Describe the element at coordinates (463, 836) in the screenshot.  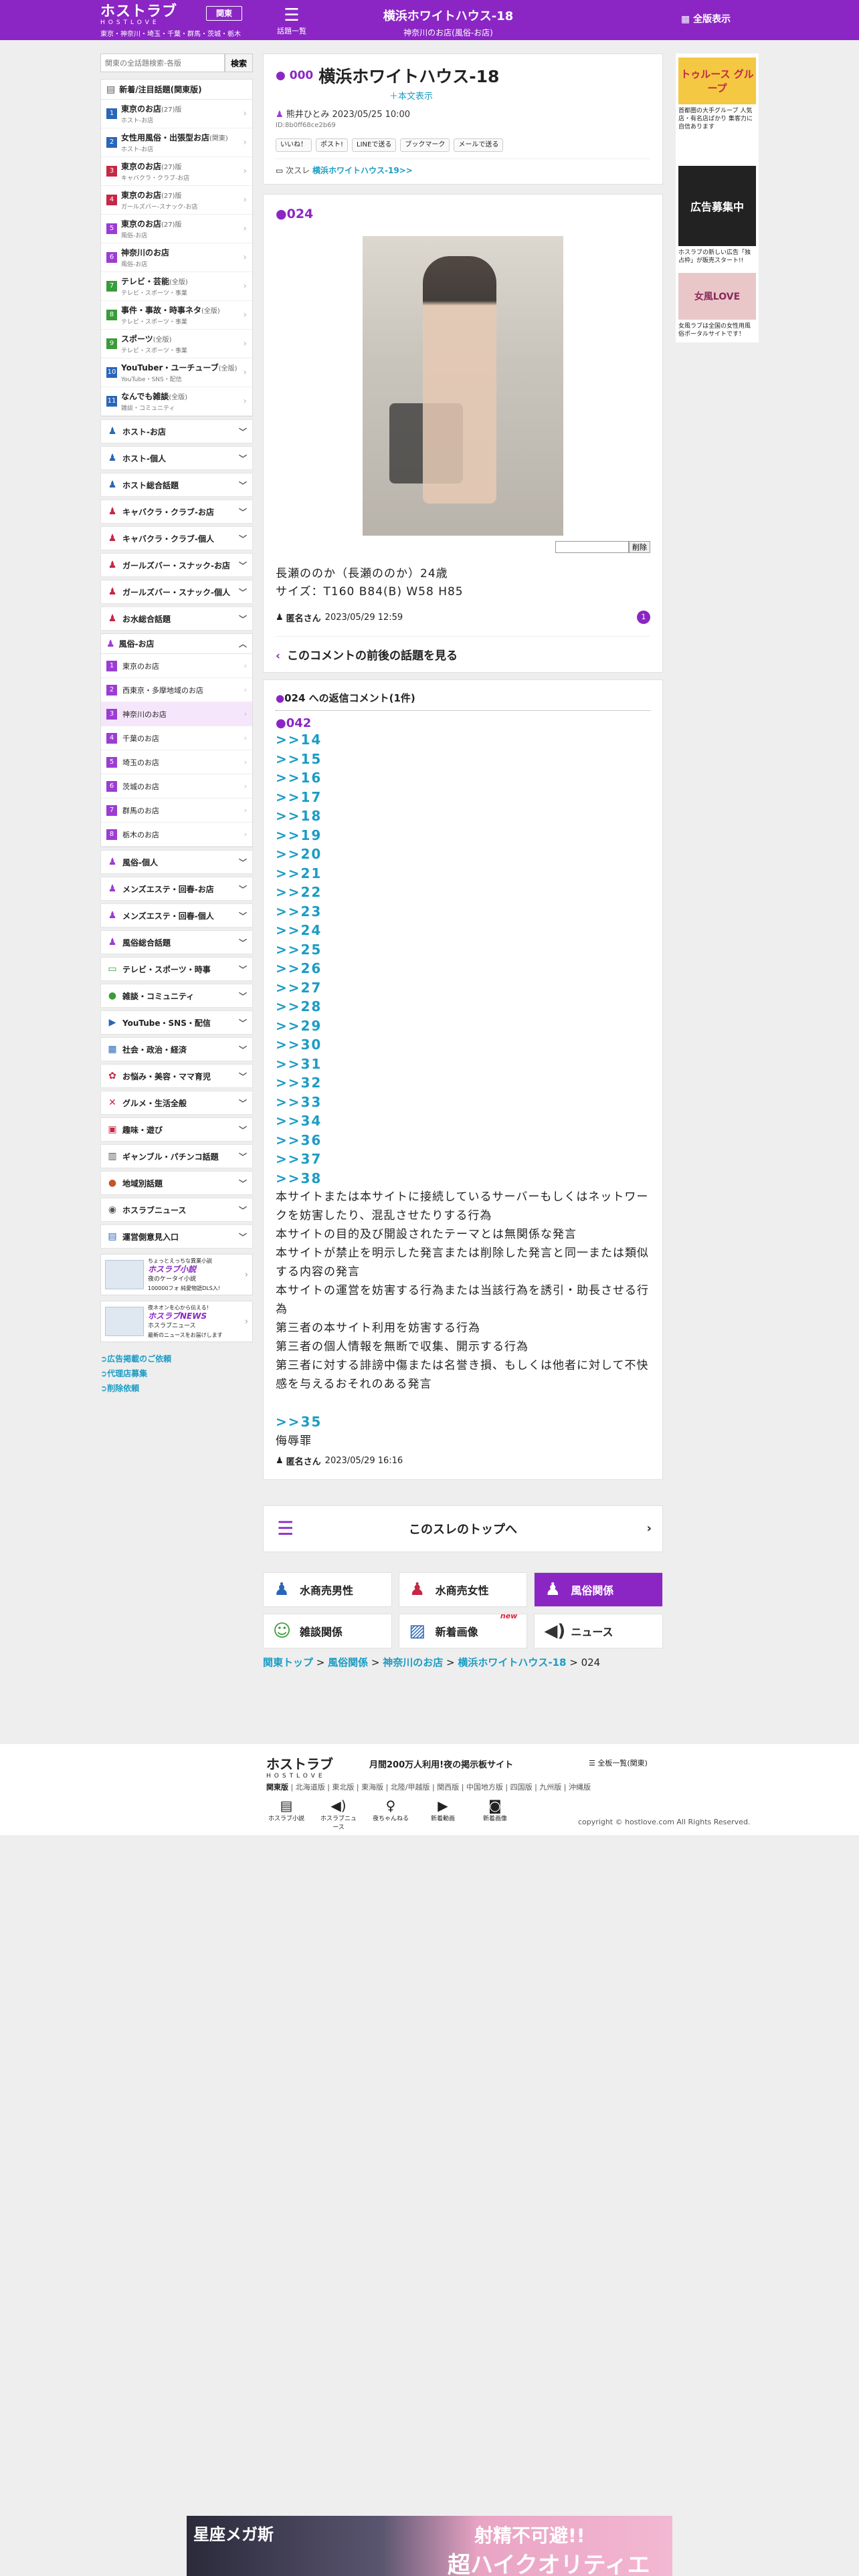
I see `anchor-link: >>19` at that location.